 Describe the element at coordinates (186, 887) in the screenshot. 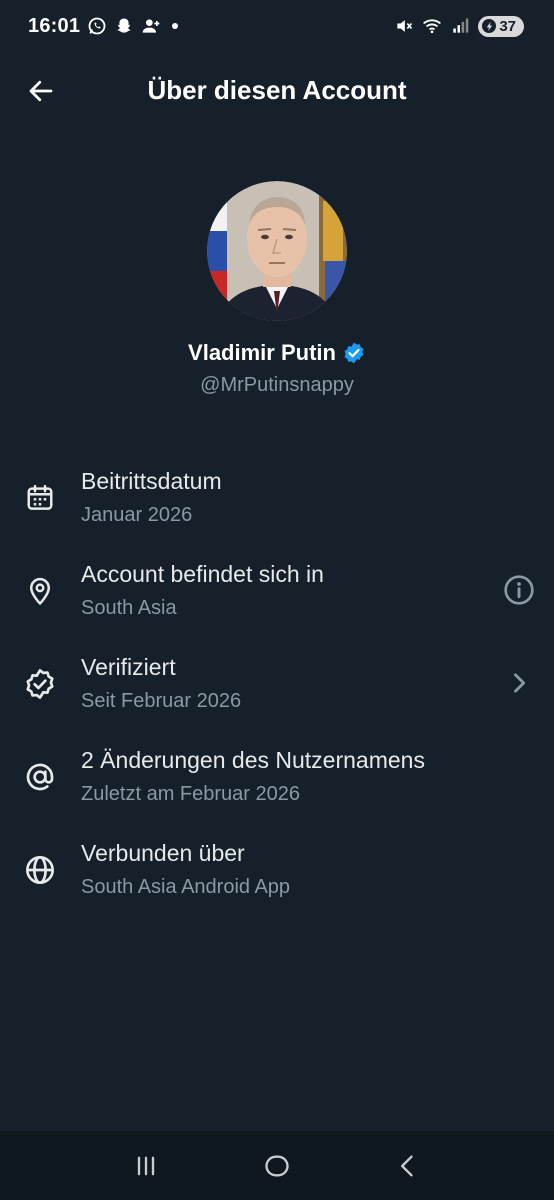

I see `row-subtitle: South Asia Android App` at that location.